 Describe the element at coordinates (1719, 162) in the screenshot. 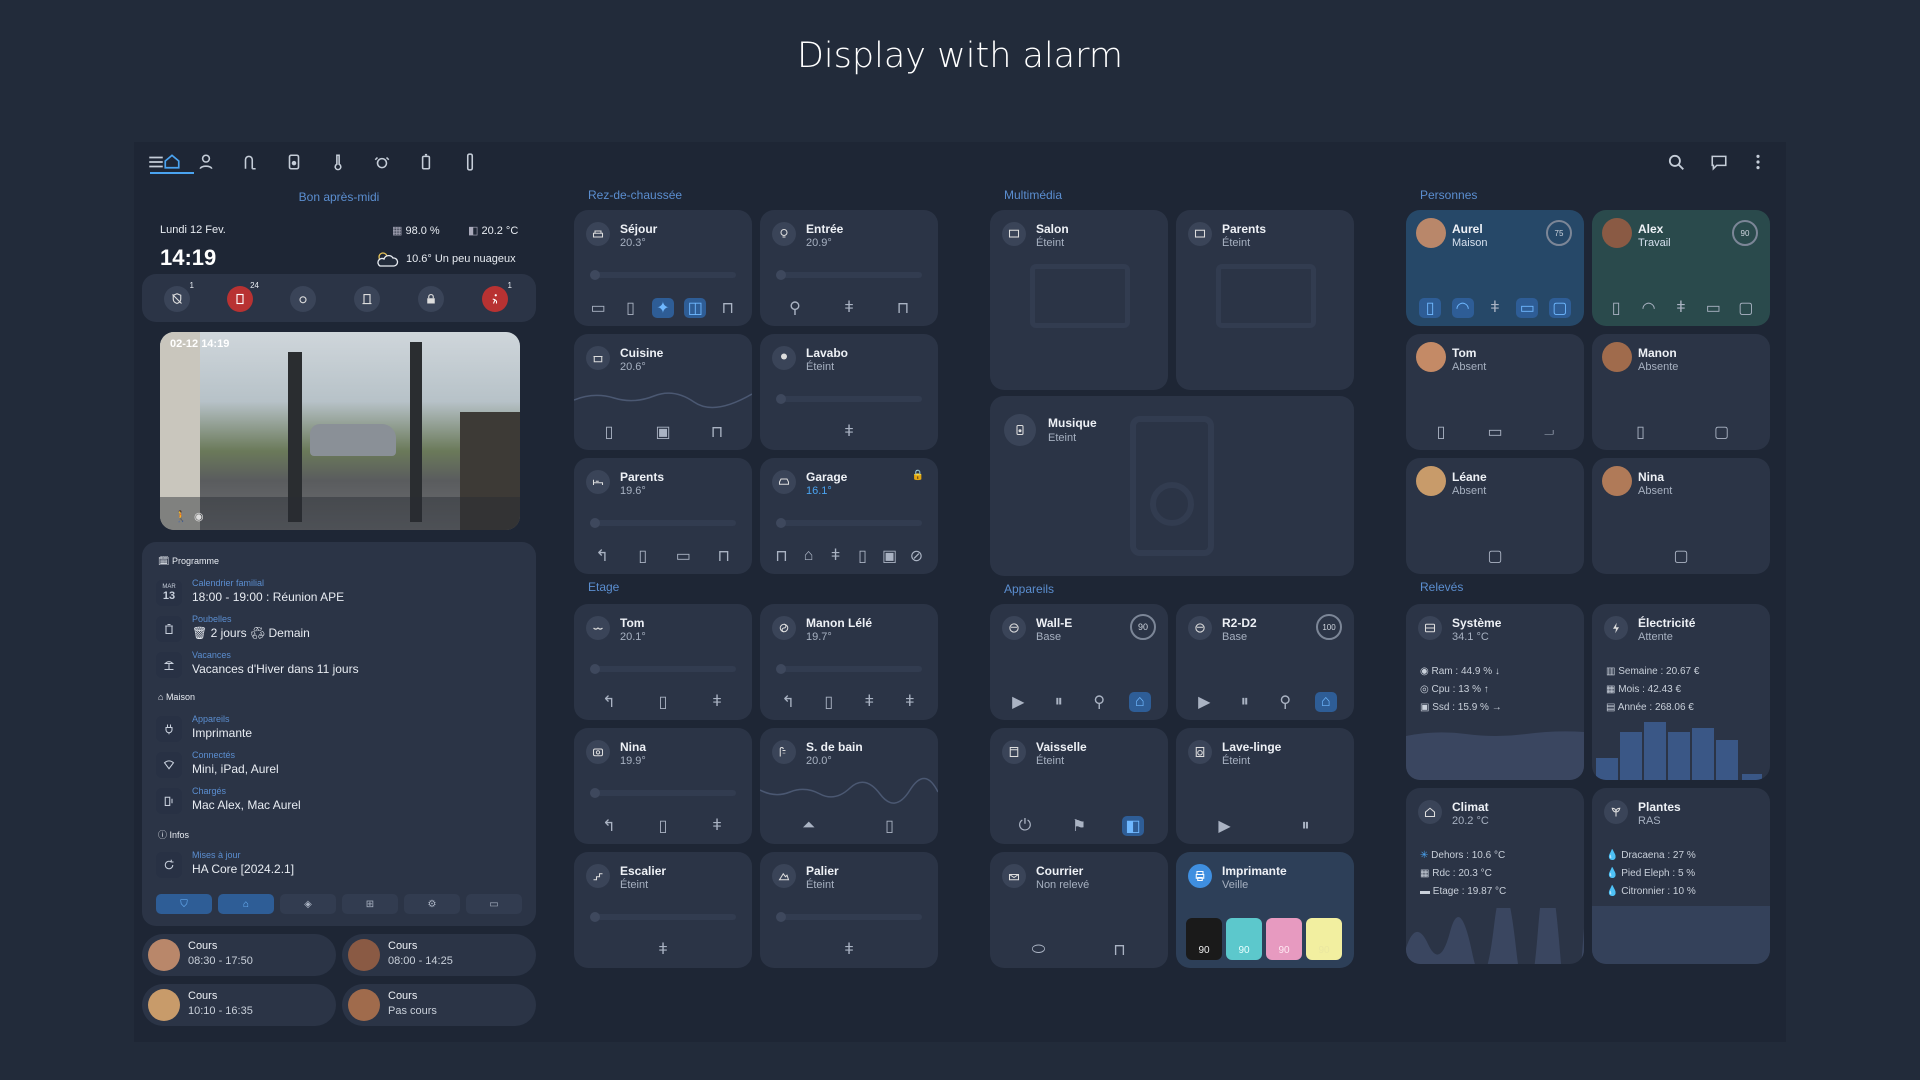

I see `chat-icon` at that location.